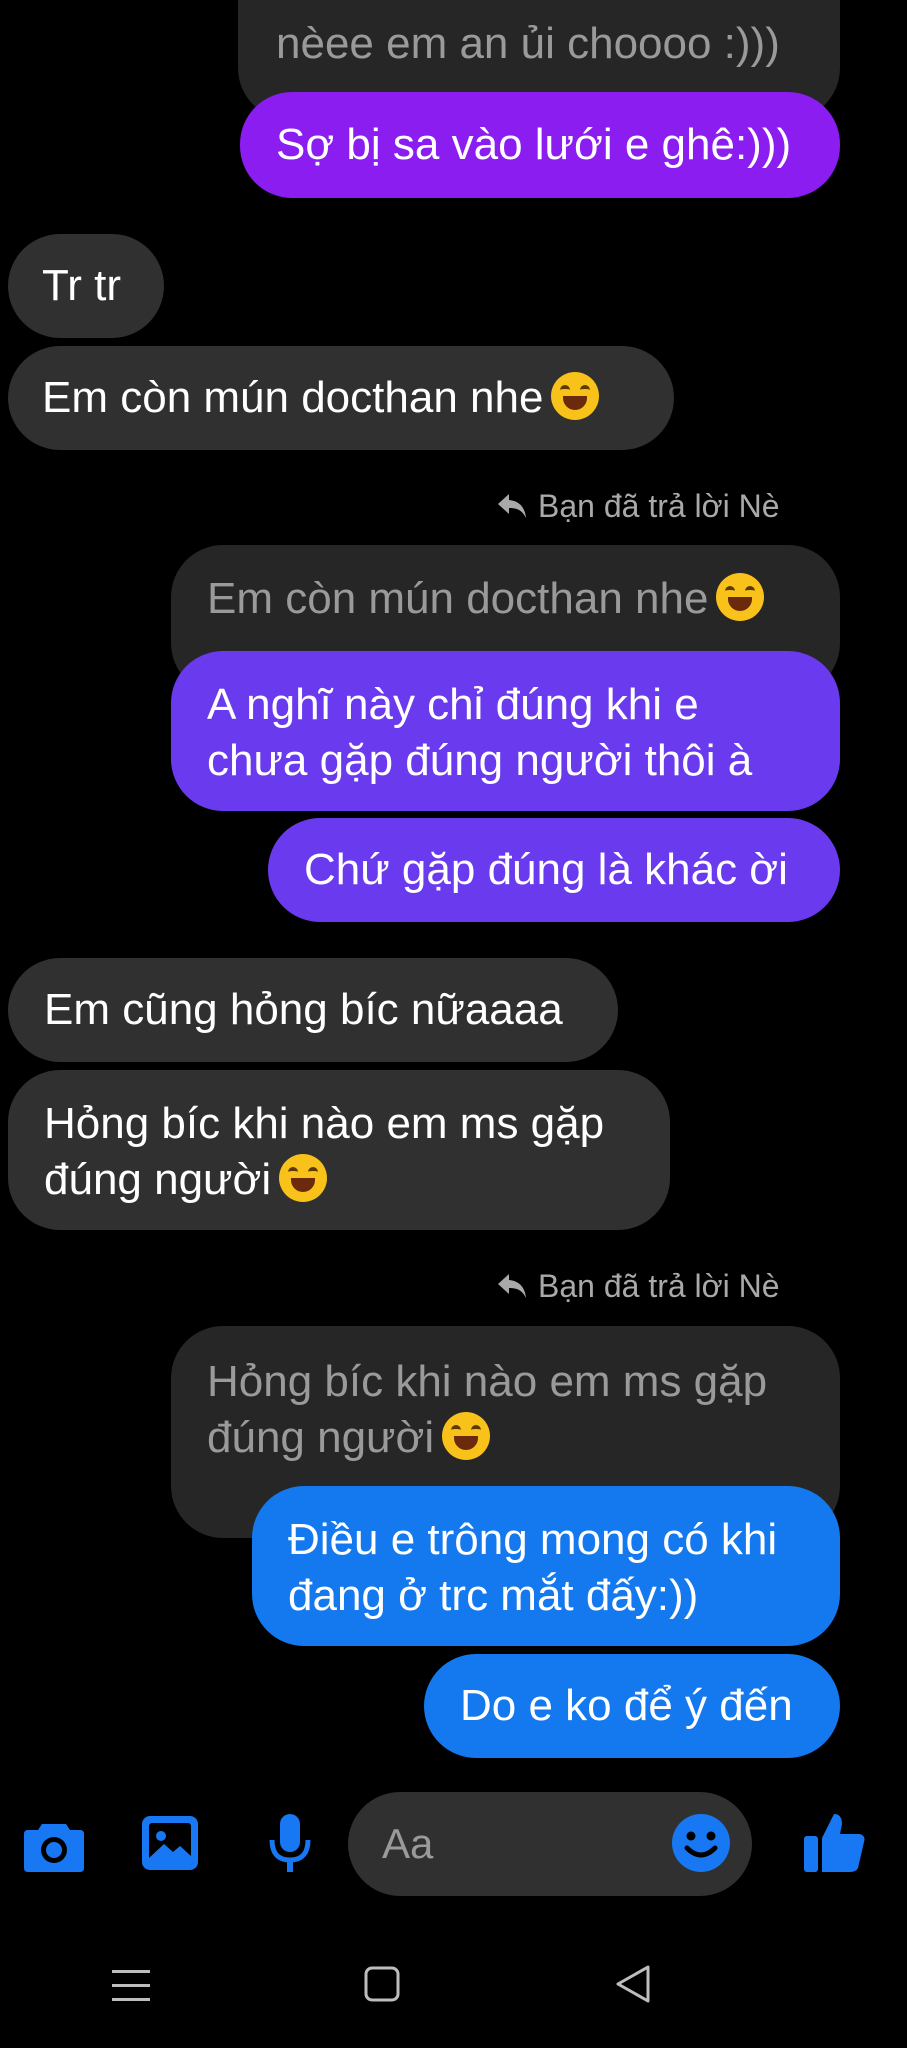 This screenshot has width=907, height=2048. I want to click on message-text: Do e ko để ý đến, so click(626, 1705).